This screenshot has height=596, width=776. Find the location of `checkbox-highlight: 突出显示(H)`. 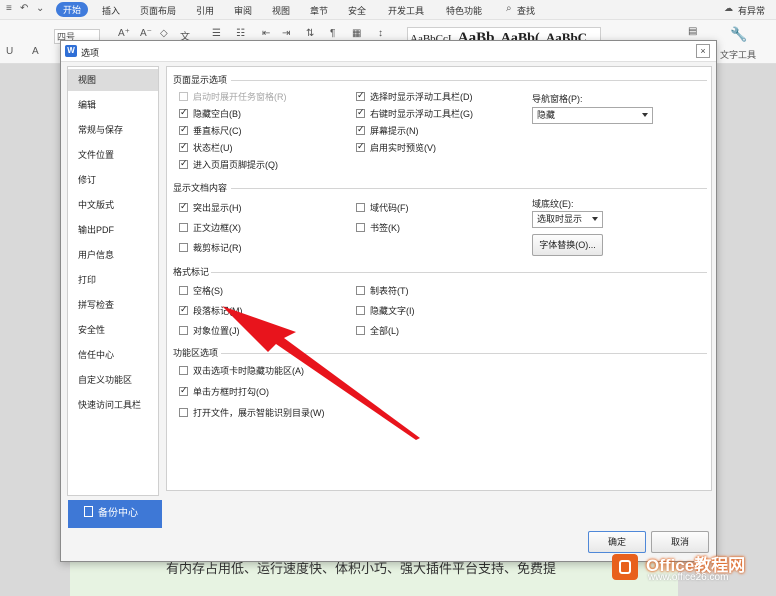

checkbox-highlight: 突出显示(H) is located at coordinates (210, 208).